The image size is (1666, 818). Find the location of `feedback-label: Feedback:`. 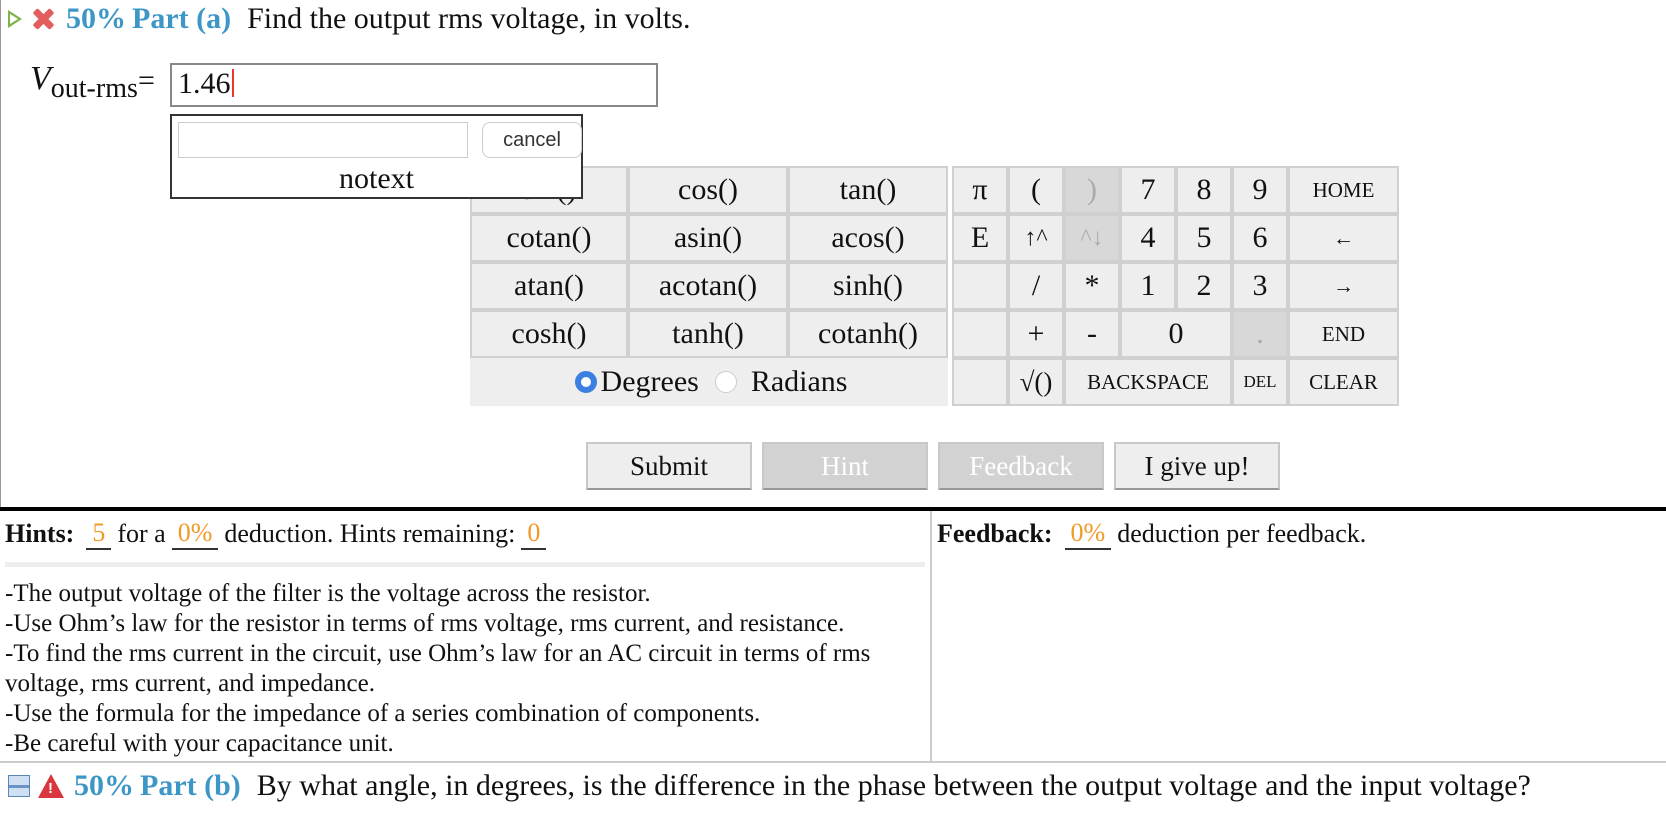

feedback-label: Feedback: is located at coordinates (995, 533).